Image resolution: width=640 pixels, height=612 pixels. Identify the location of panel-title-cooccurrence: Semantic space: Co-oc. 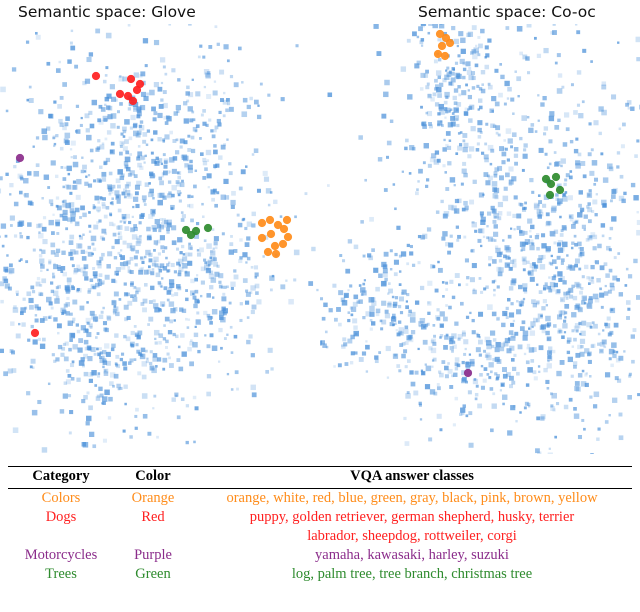
(507, 12).